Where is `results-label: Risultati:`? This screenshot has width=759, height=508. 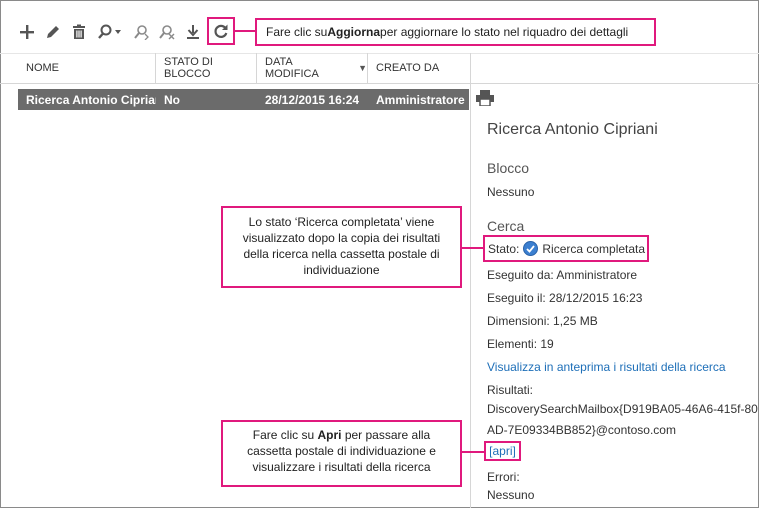
results-label: Risultati: is located at coordinates (510, 390).